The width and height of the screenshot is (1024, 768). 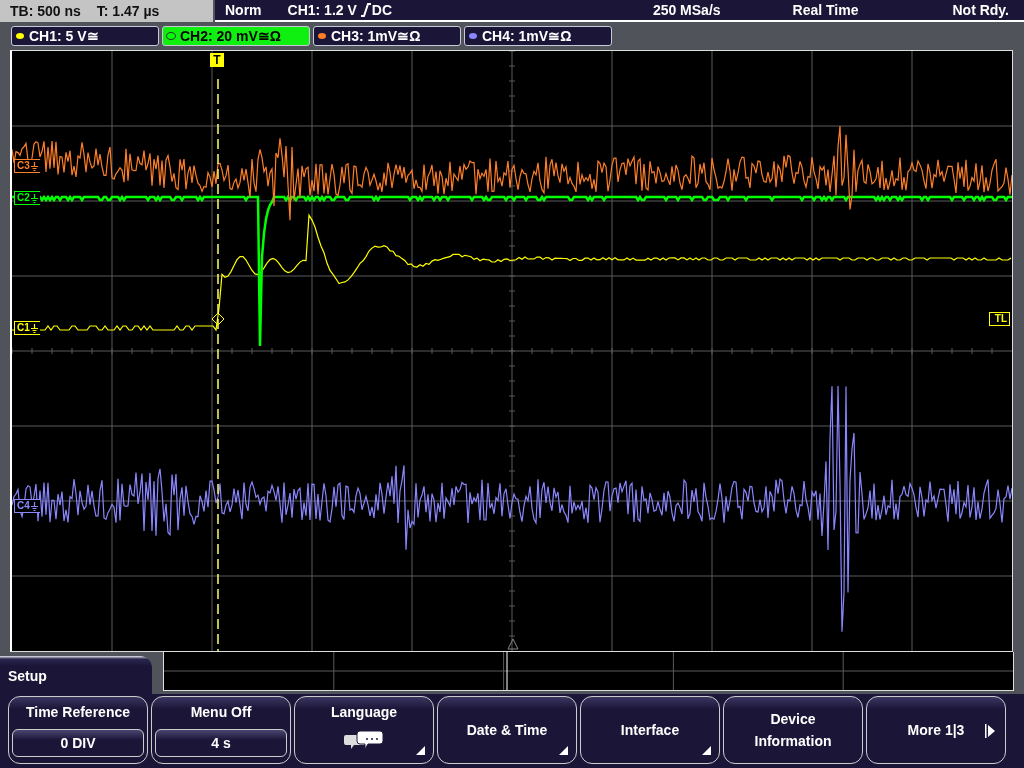 I want to click on channel-tab: CH2: 20 mV≅Ω, so click(x=236, y=36).